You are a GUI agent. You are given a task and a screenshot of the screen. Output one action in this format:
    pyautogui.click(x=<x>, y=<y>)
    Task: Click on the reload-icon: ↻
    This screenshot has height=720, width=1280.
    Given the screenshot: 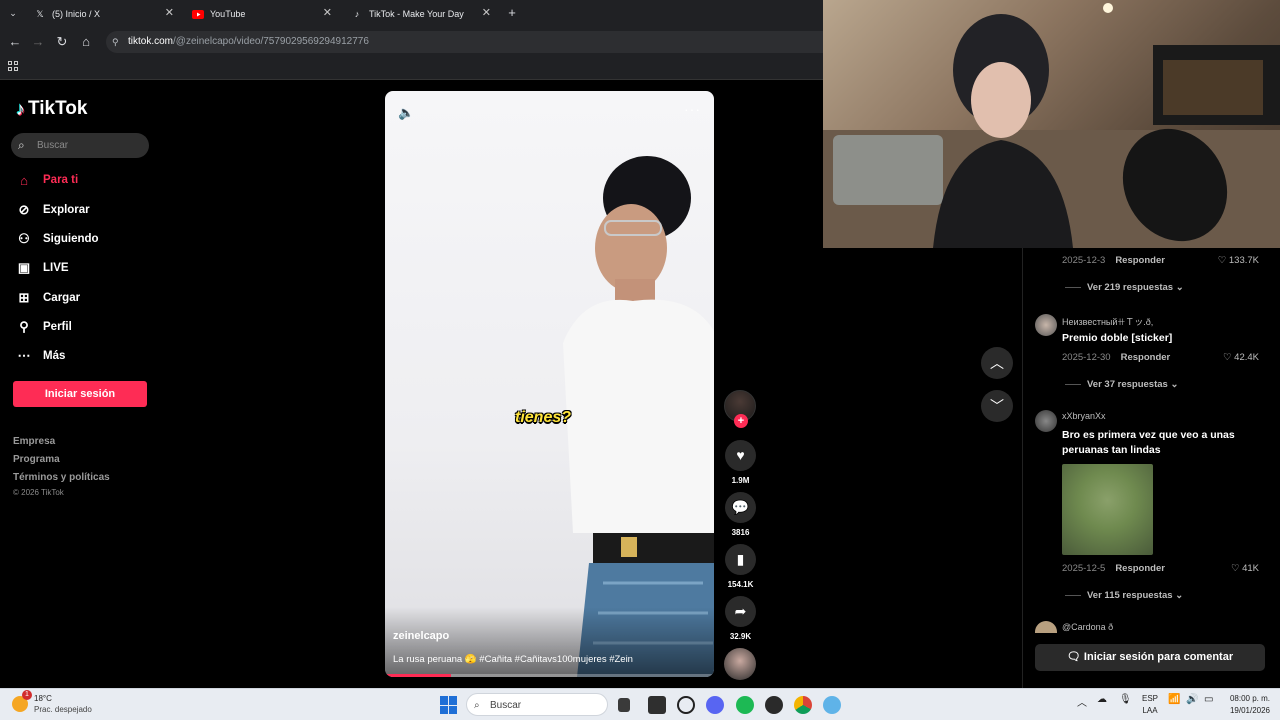 What is the action you would take?
    pyautogui.click(x=62, y=42)
    